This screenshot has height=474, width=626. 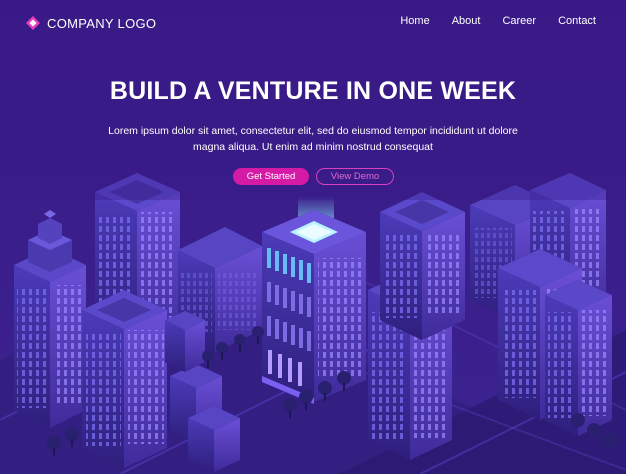 I want to click on site-header: COMPANY LOGO Home About Career Contact, so click(x=313, y=23).